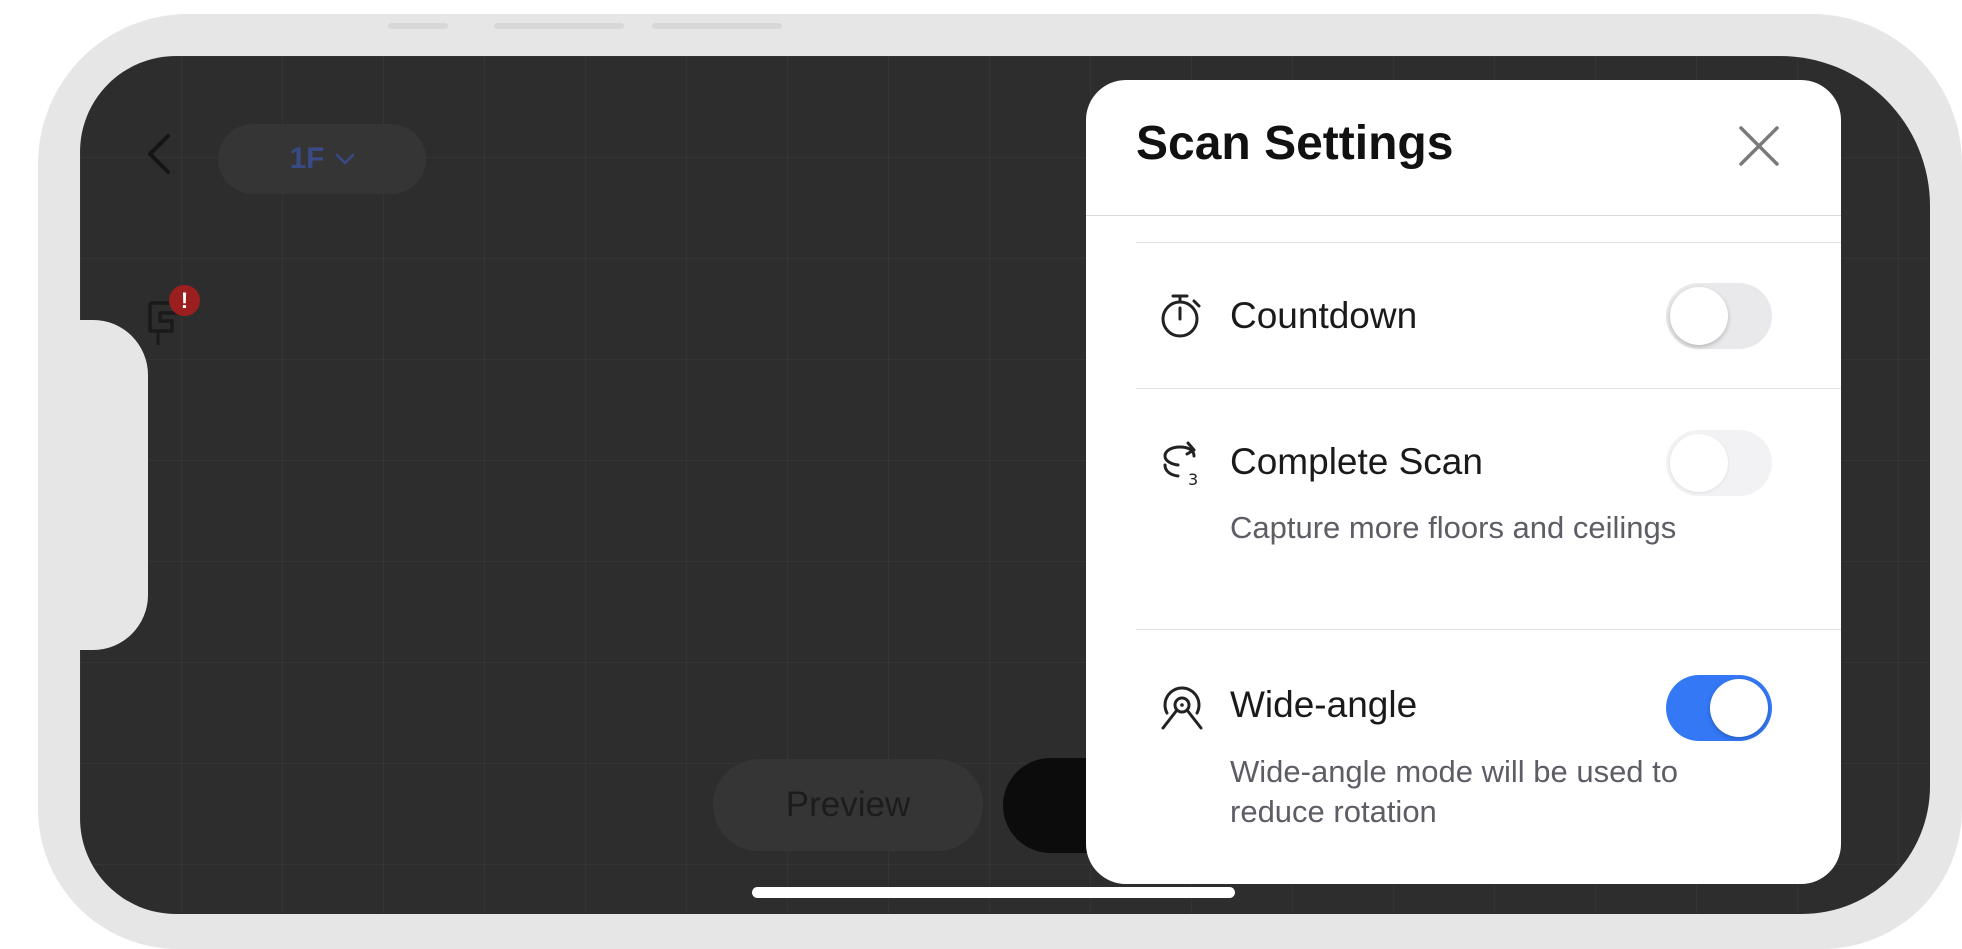 Image resolution: width=1962 pixels, height=949 pixels. Describe the element at coordinates (1182, 708) in the screenshot. I see `wide-angle-icon` at that location.